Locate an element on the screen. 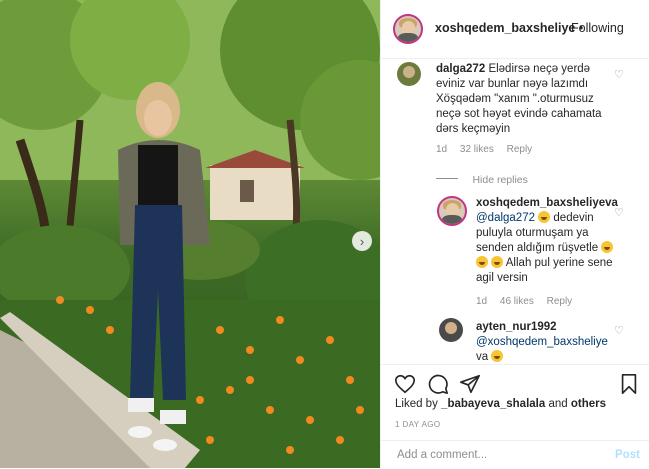  reply-body: ayten_nur1992 @xoshqedem_baxsheliye va is located at coordinates (545, 342).